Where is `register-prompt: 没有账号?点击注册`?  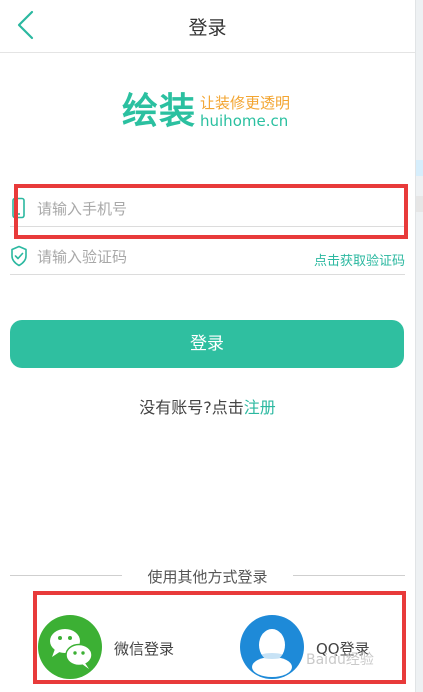 register-prompt: 没有账号?点击注册 is located at coordinates (207, 406).